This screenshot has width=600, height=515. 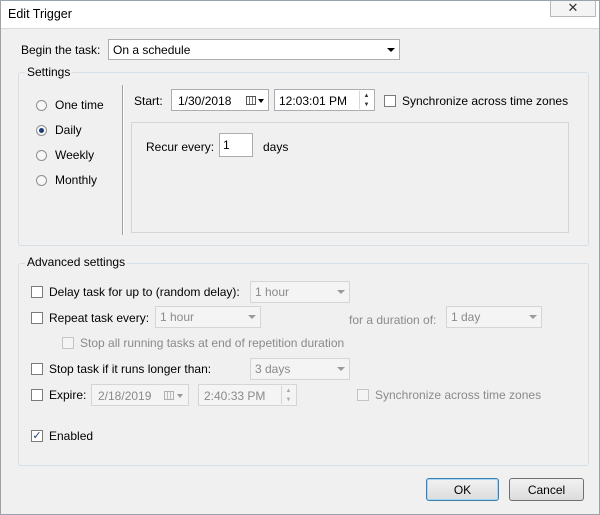 What do you see at coordinates (37, 369) in the screenshot?
I see `stop-longer-checkbox` at bounding box center [37, 369].